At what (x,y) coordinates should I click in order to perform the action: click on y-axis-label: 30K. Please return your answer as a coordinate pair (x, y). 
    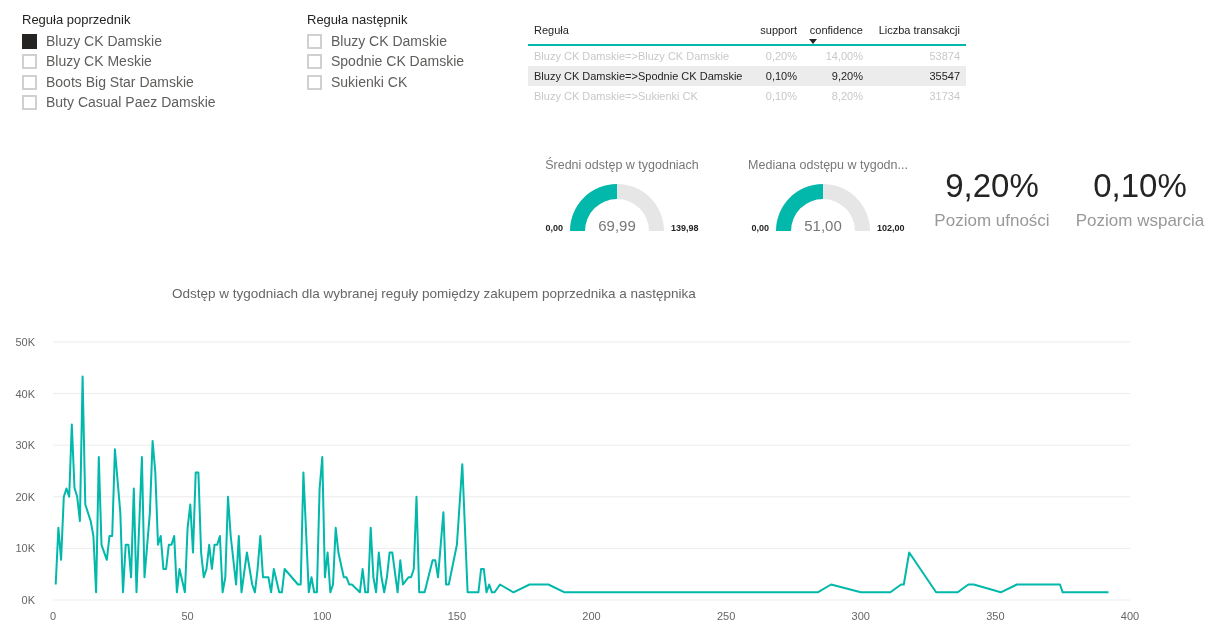
    Looking at the image, I should click on (25, 445).